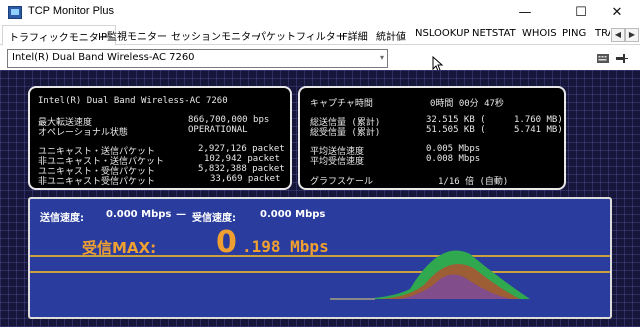  I want to click on graph-scale-value: 1/16 倍 (自動), so click(473, 182).